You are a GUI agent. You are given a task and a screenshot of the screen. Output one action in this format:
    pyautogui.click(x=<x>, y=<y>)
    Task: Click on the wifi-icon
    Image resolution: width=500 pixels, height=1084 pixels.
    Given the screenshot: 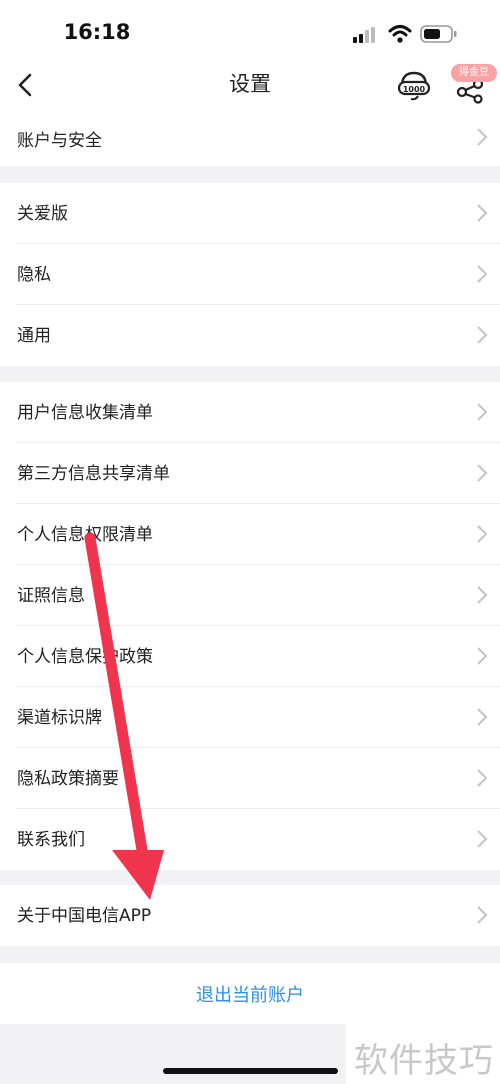 What is the action you would take?
    pyautogui.click(x=400, y=34)
    